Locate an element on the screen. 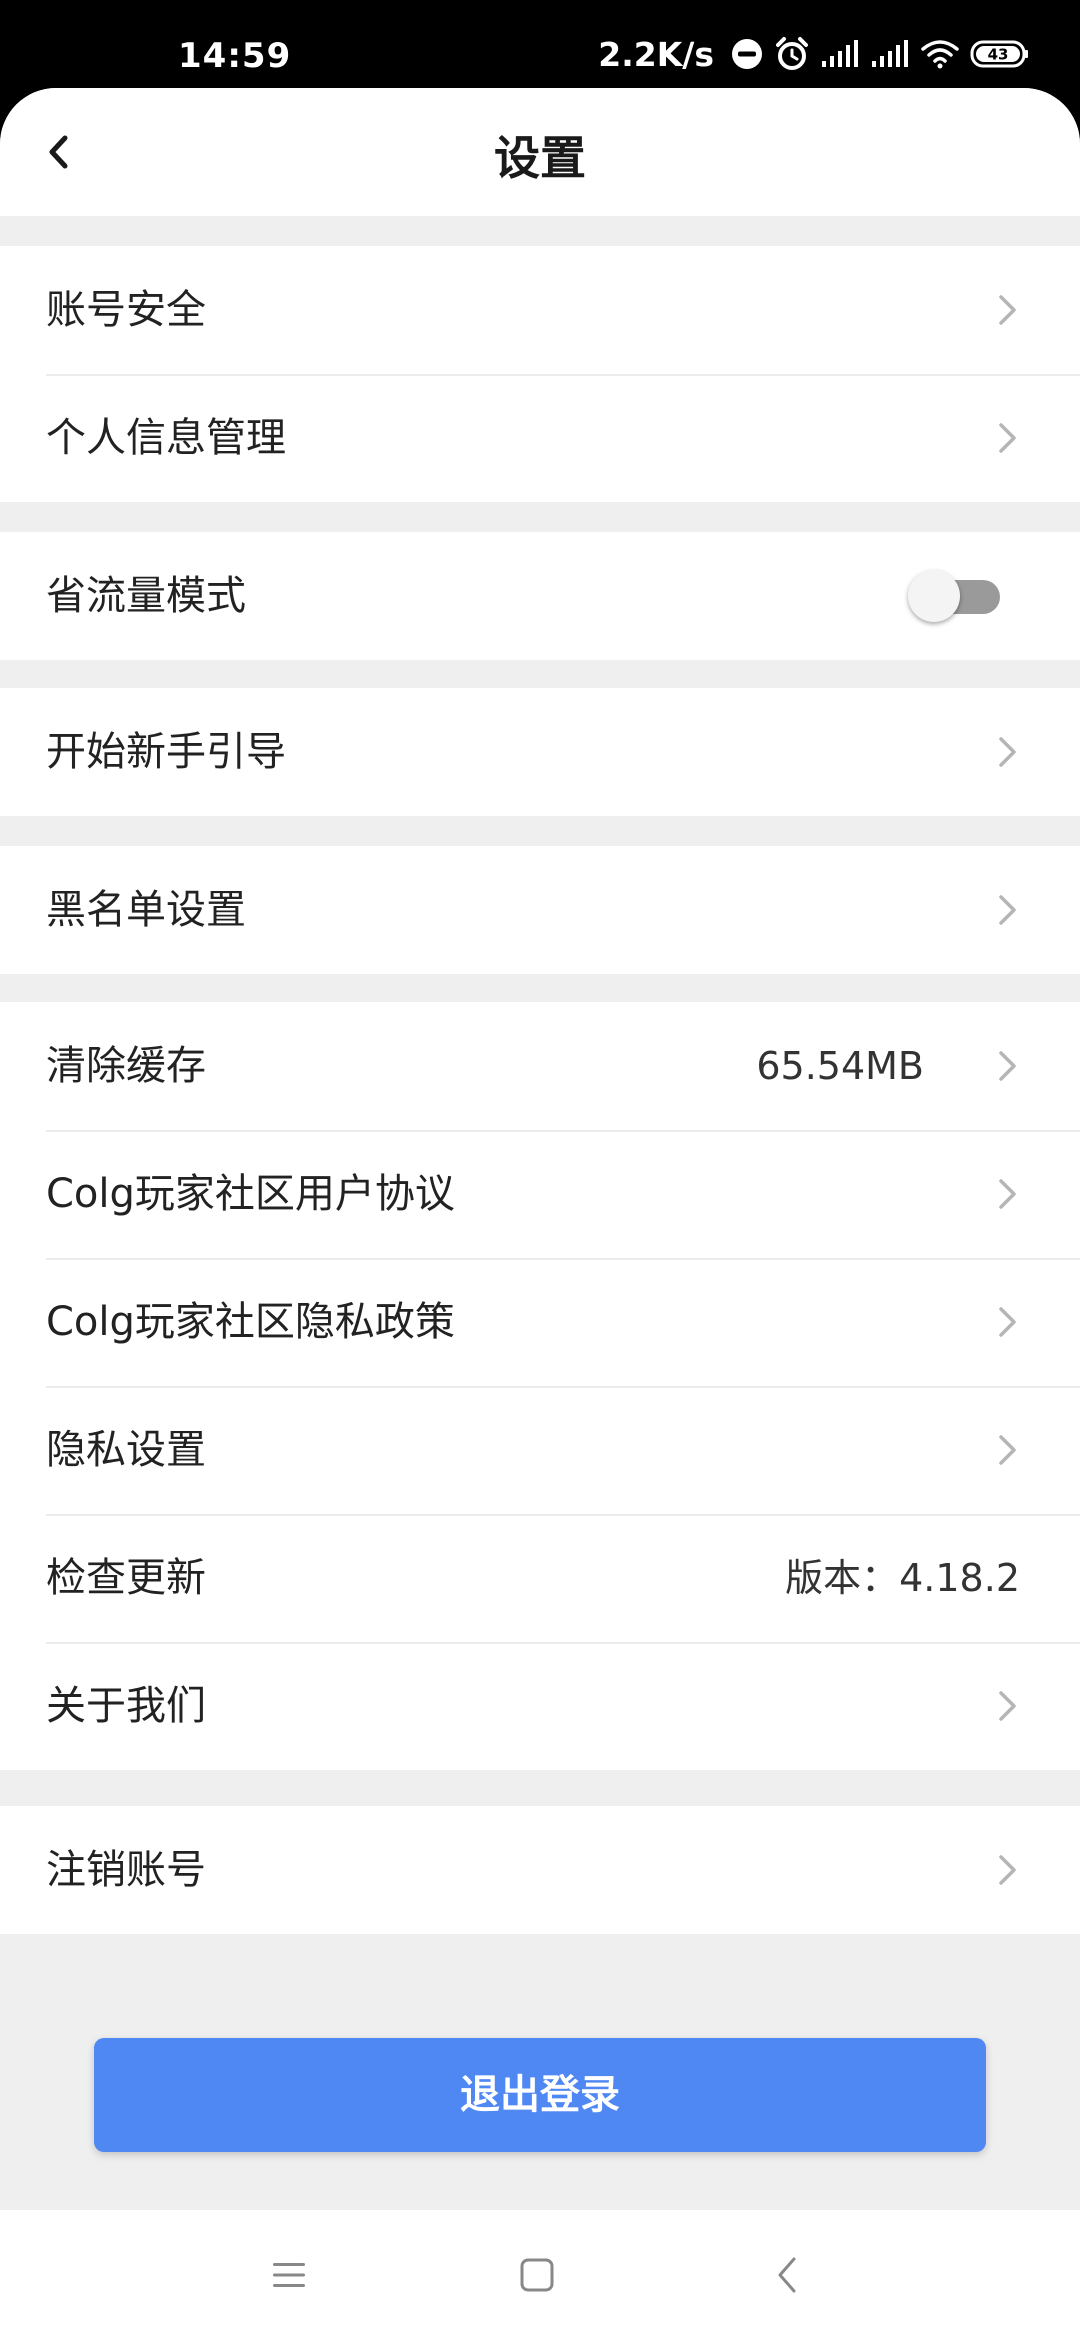 Image resolution: width=1080 pixels, height=2340 pixels. back-icon is located at coordinates (787, 2275).